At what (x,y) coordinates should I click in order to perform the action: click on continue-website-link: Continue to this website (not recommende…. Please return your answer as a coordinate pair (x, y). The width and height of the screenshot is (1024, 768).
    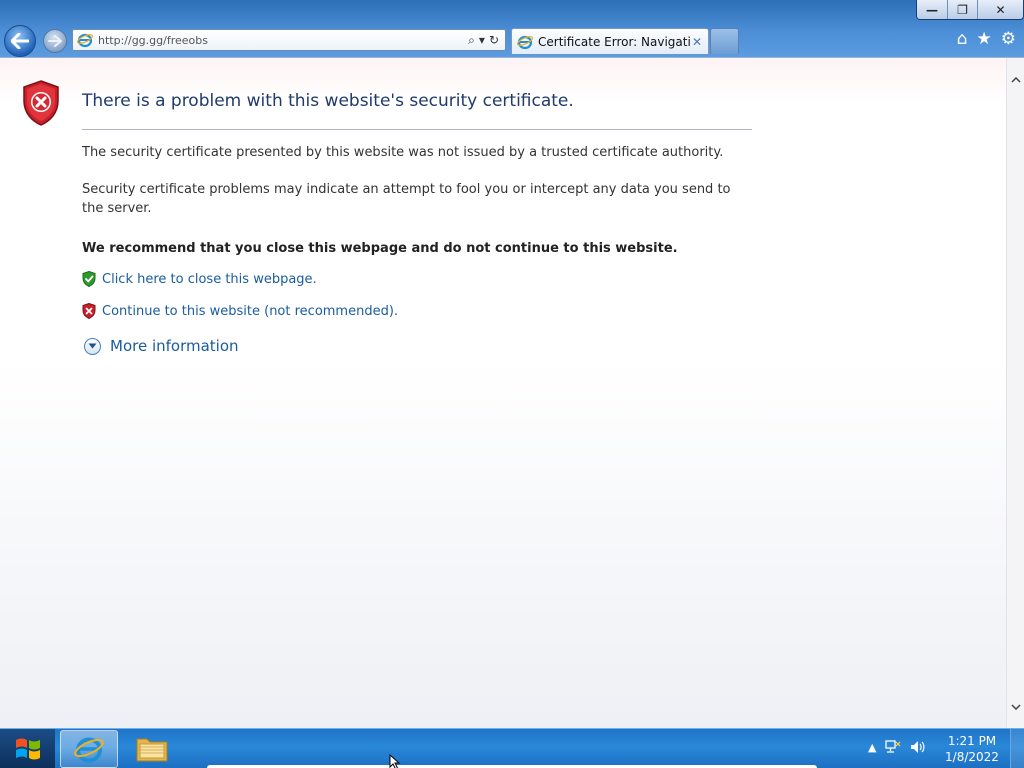
    Looking at the image, I should click on (250, 311).